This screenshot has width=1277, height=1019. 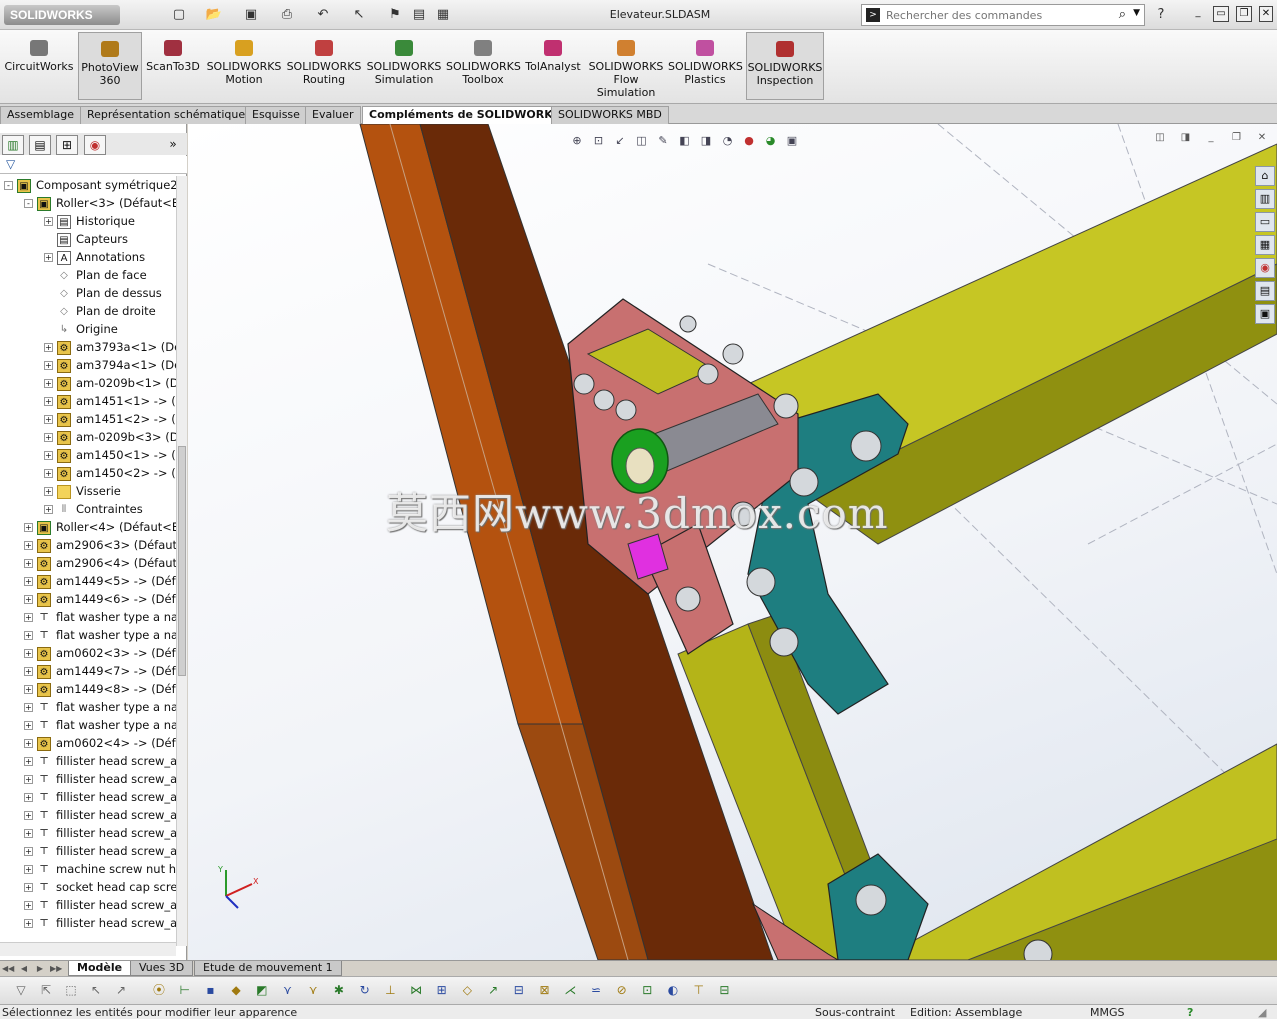 What do you see at coordinates (483, 66) in the screenshot?
I see `ribbon-button-6: SOLIDWORKS Toolbox` at bounding box center [483, 66].